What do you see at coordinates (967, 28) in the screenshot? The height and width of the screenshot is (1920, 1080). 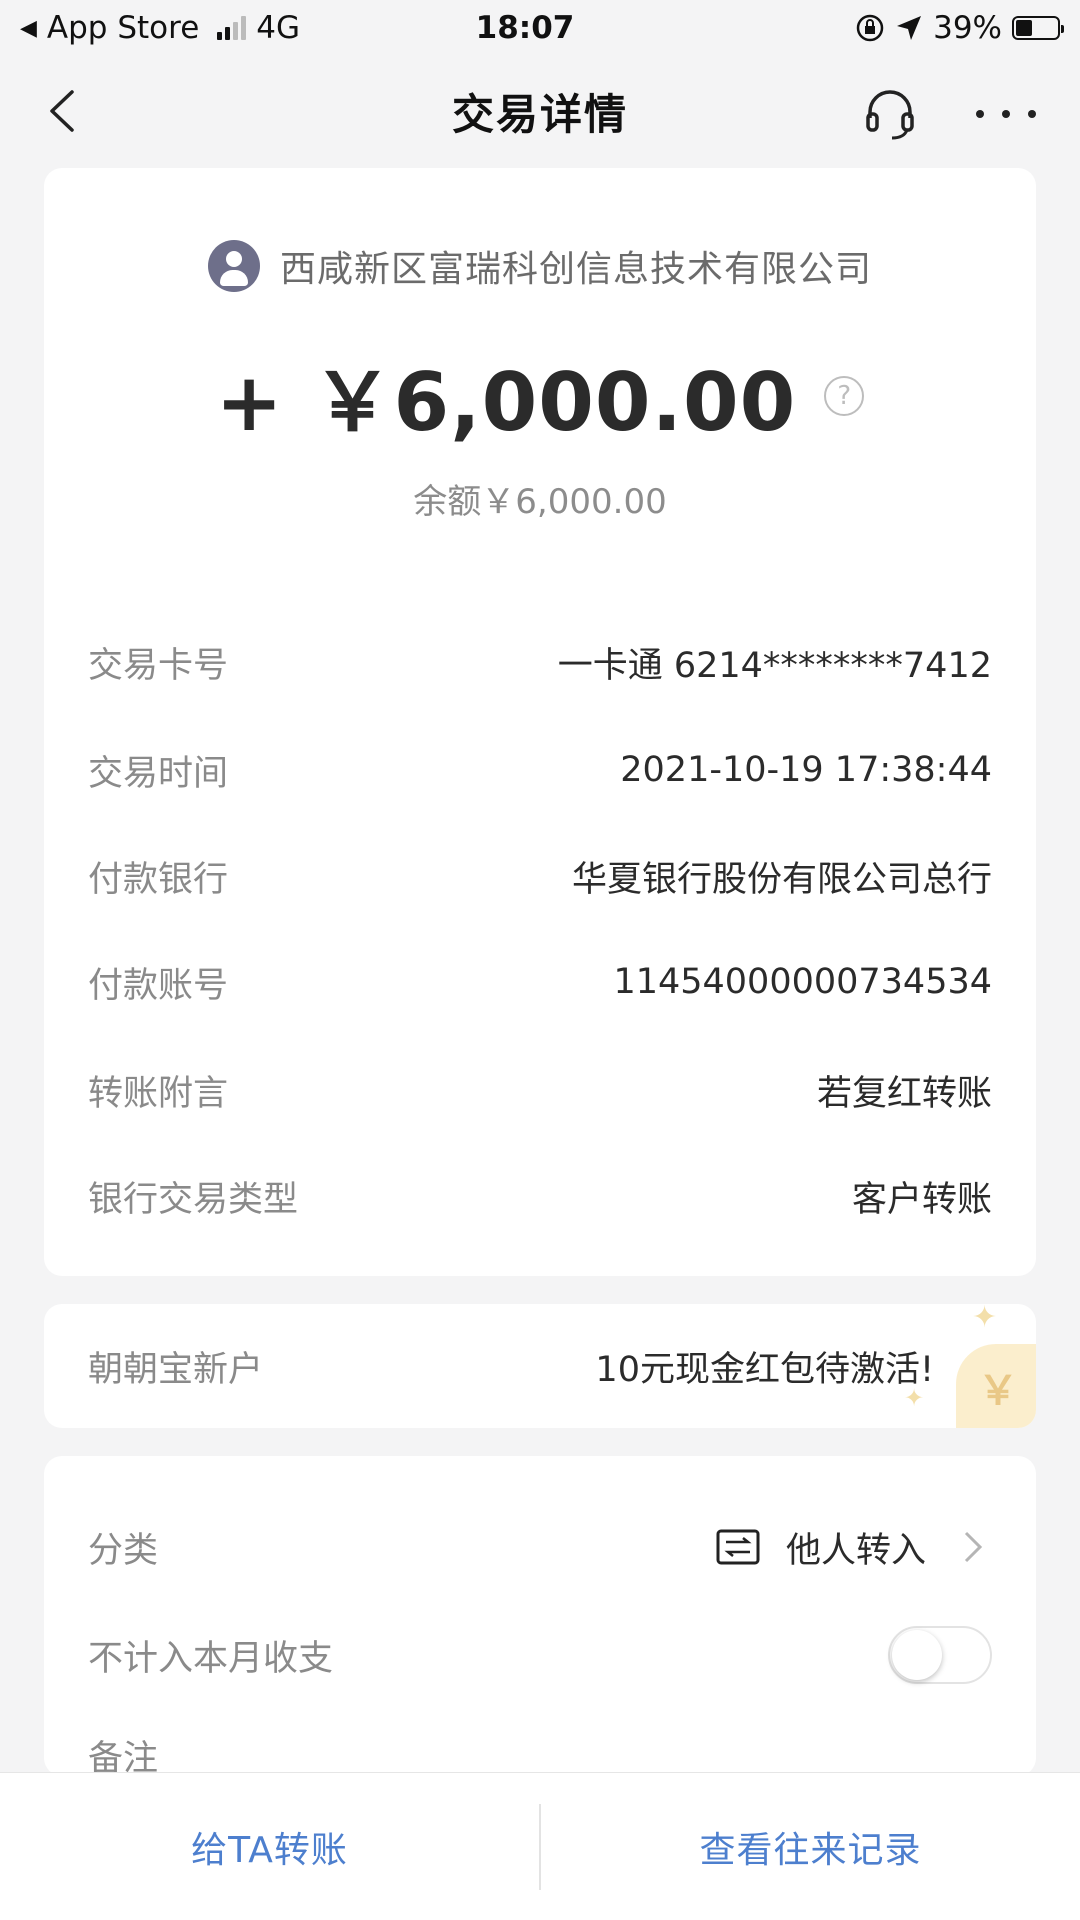 I see `battery-percent: 39%` at bounding box center [967, 28].